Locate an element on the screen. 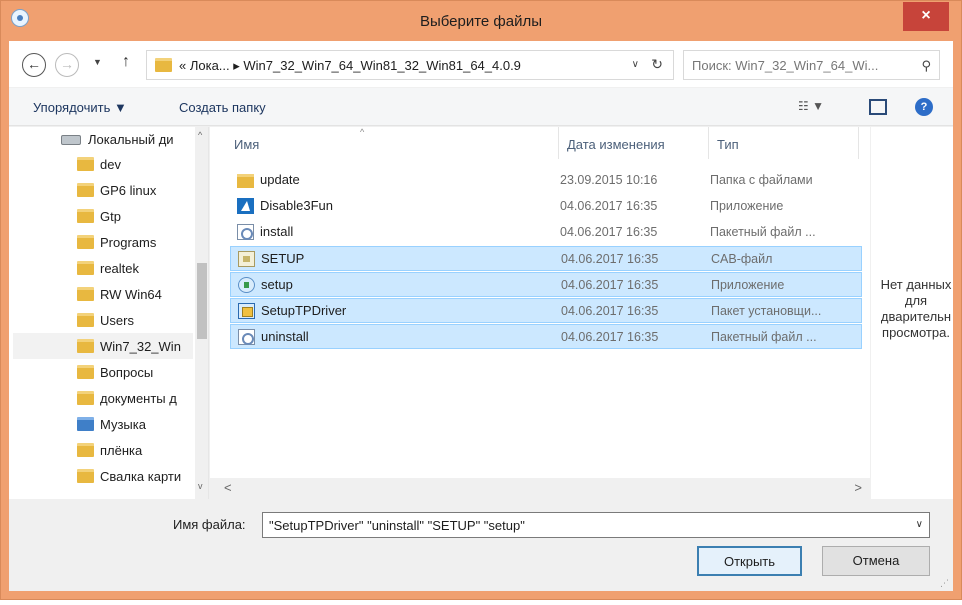 The image size is (962, 605). command-toolbar: Упорядочить ▼ Создать папку ☷ ▼ ? is located at coordinates (481, 107).